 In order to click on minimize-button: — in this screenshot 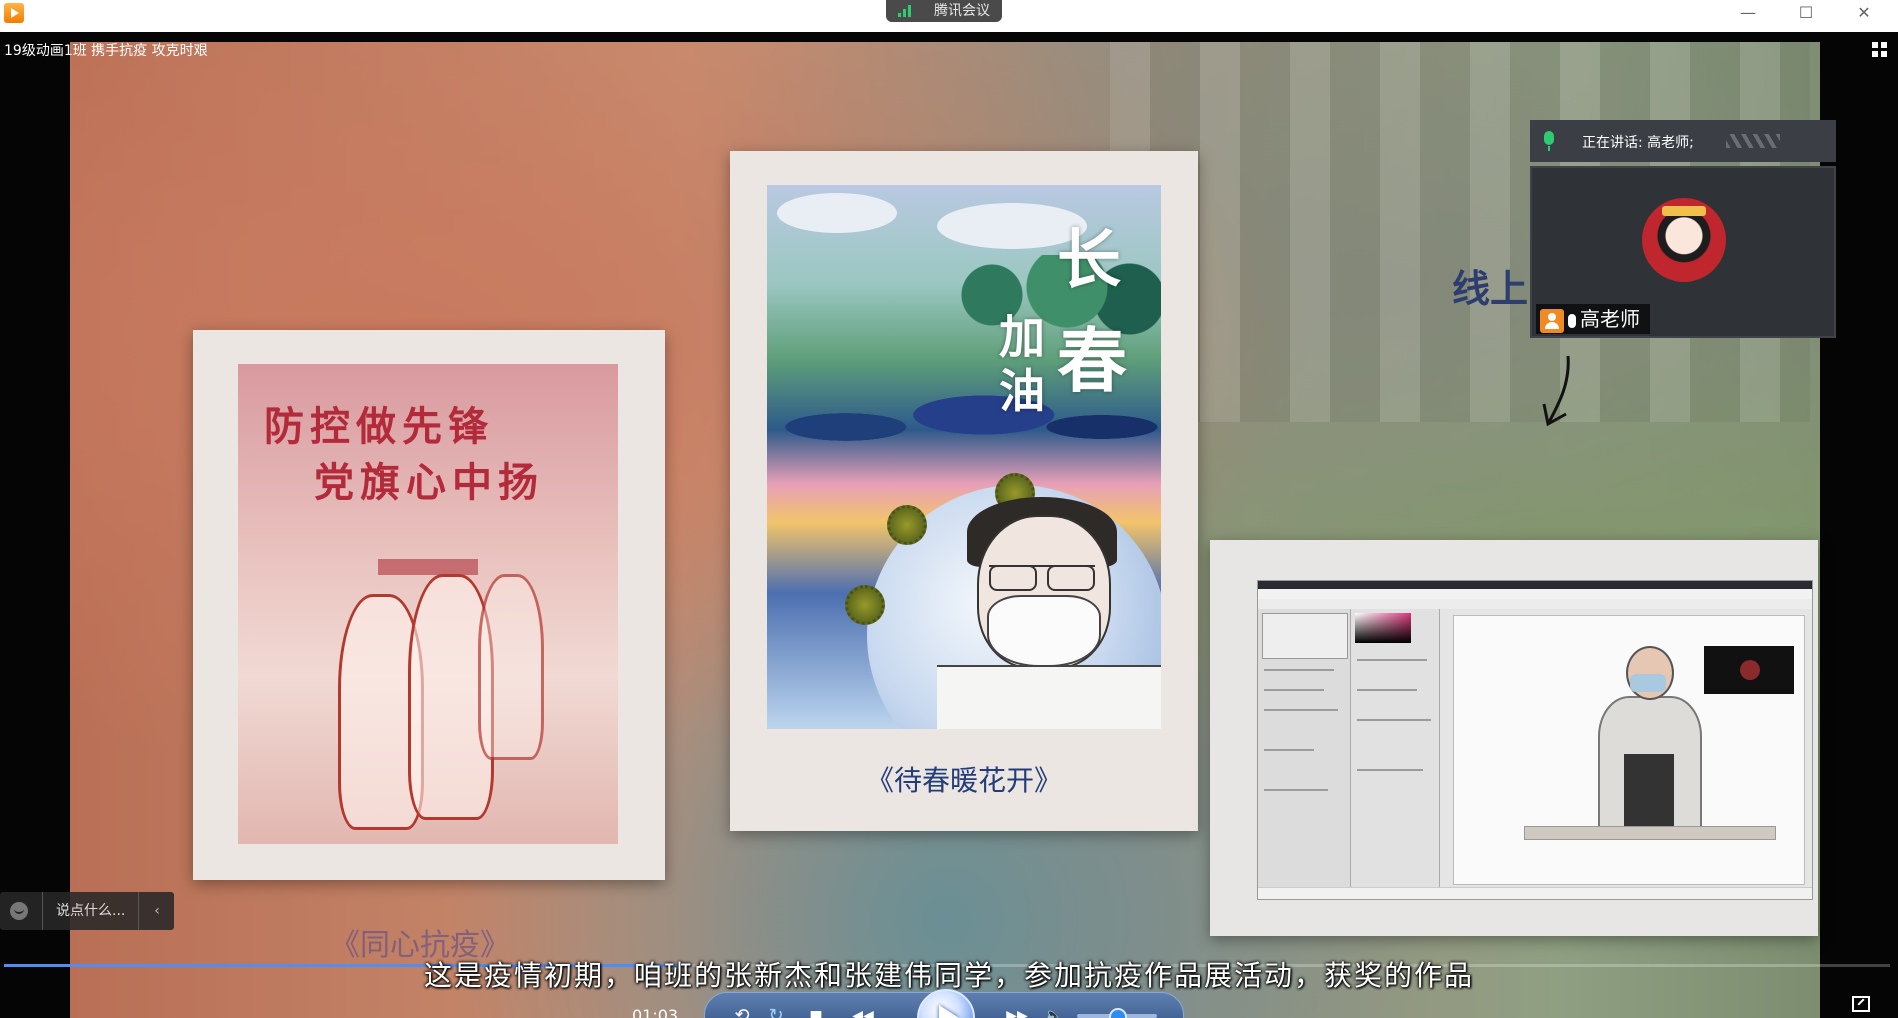, I will do `click(1748, 13)`.